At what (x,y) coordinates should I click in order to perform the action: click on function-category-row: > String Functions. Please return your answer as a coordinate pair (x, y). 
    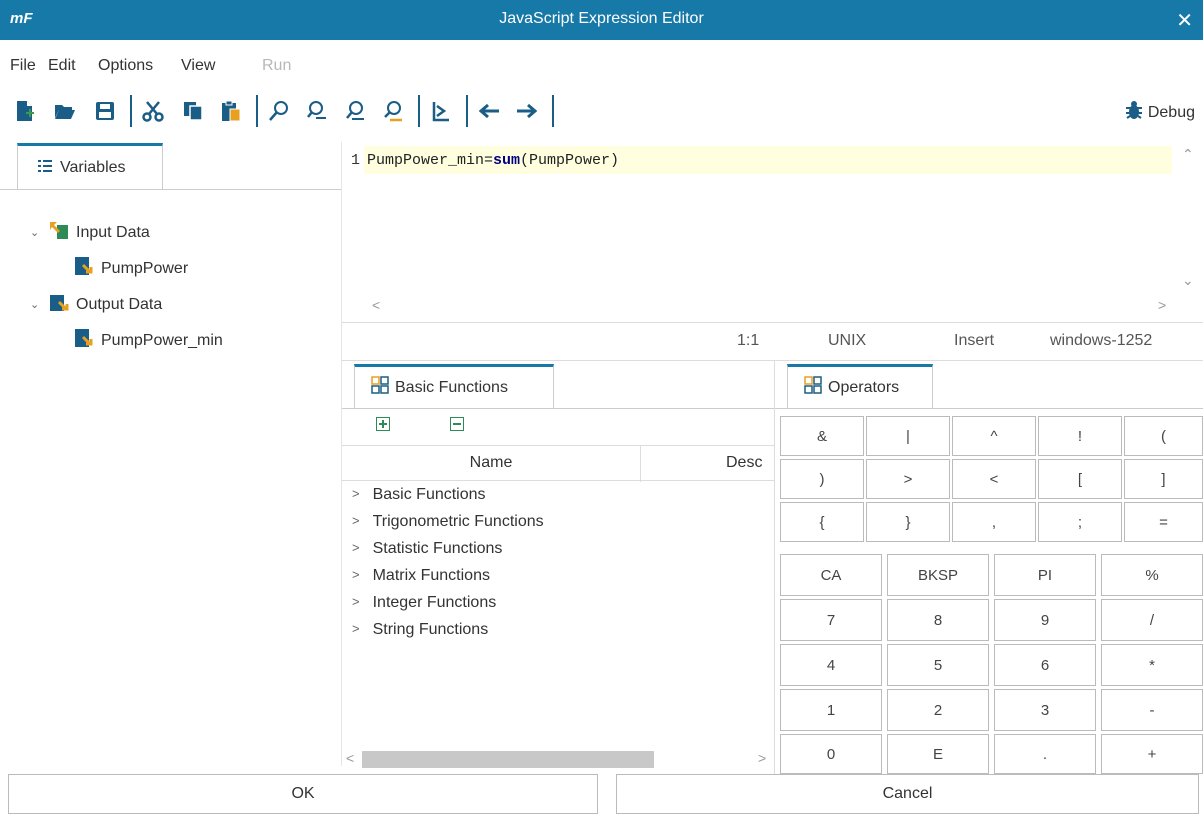
    Looking at the image, I should click on (420, 630).